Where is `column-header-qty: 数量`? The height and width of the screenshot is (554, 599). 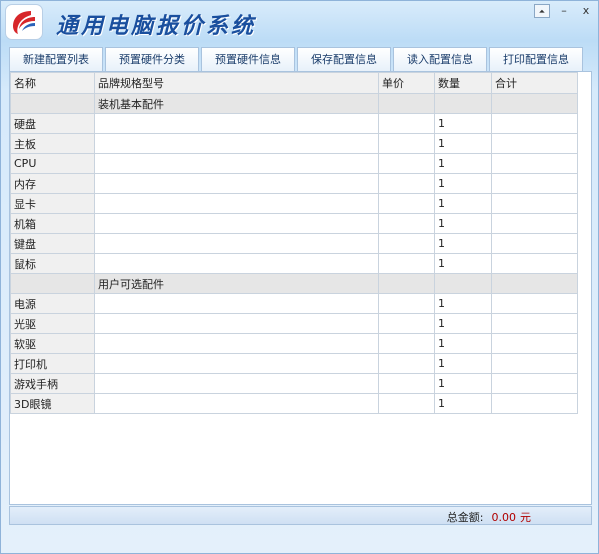
column-header-qty: 数量 is located at coordinates (463, 83).